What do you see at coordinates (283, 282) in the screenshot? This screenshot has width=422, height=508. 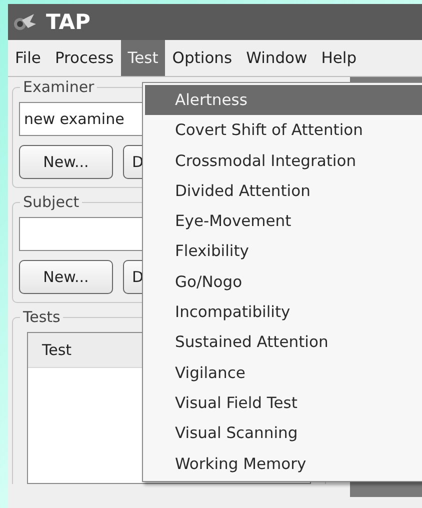 I see `menu-item: Go/Nogo` at bounding box center [283, 282].